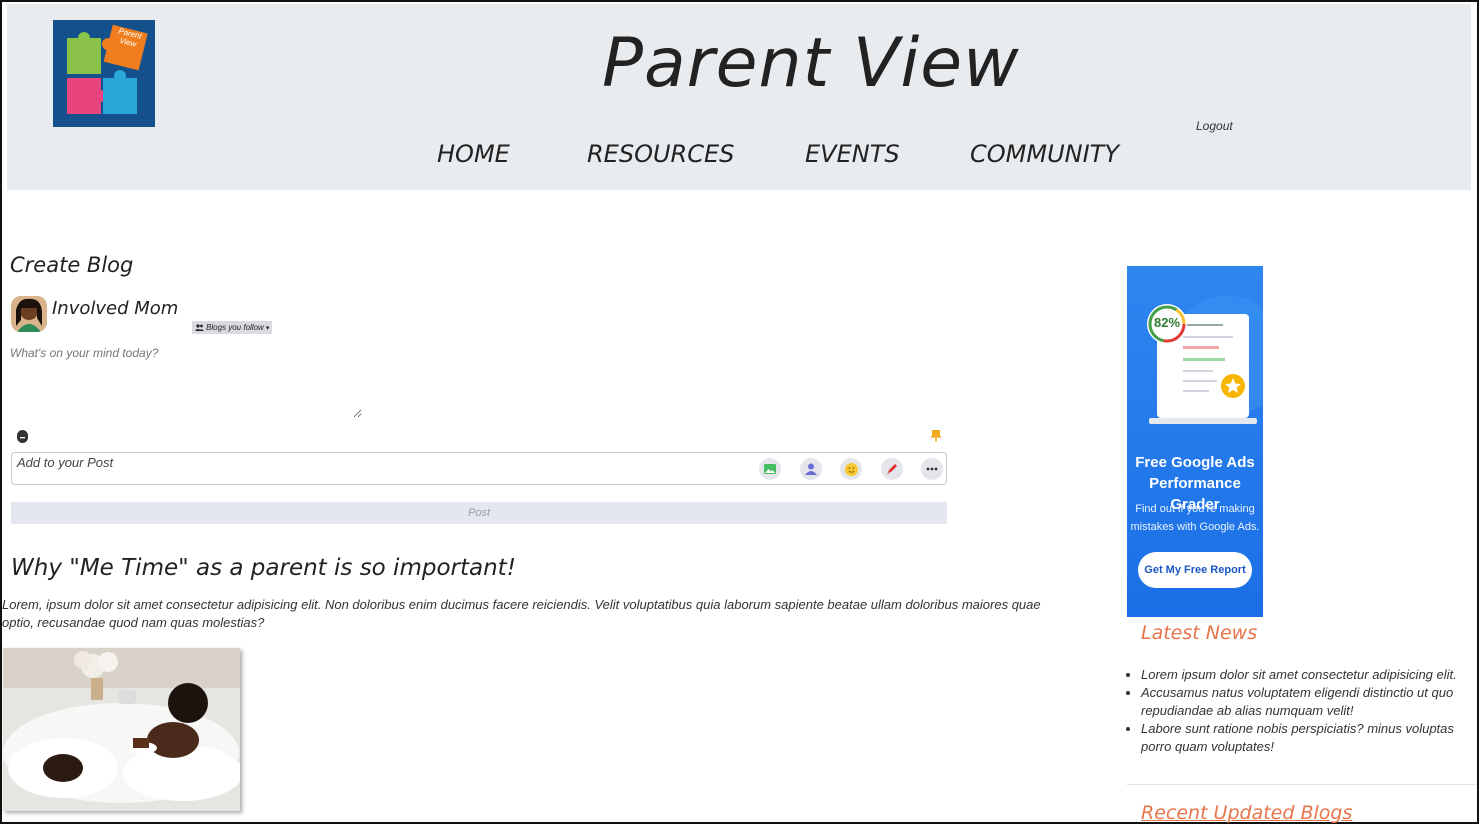 The image size is (1479, 824). What do you see at coordinates (186, 382) in the screenshot?
I see `blog-textarea` at bounding box center [186, 382].